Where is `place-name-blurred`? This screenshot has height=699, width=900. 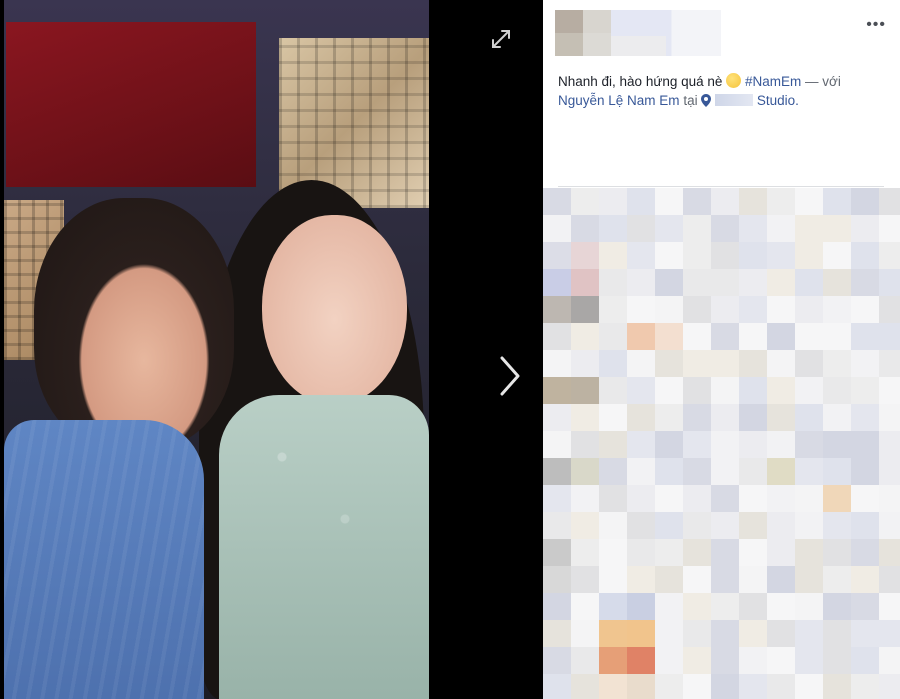 place-name-blurred is located at coordinates (734, 100).